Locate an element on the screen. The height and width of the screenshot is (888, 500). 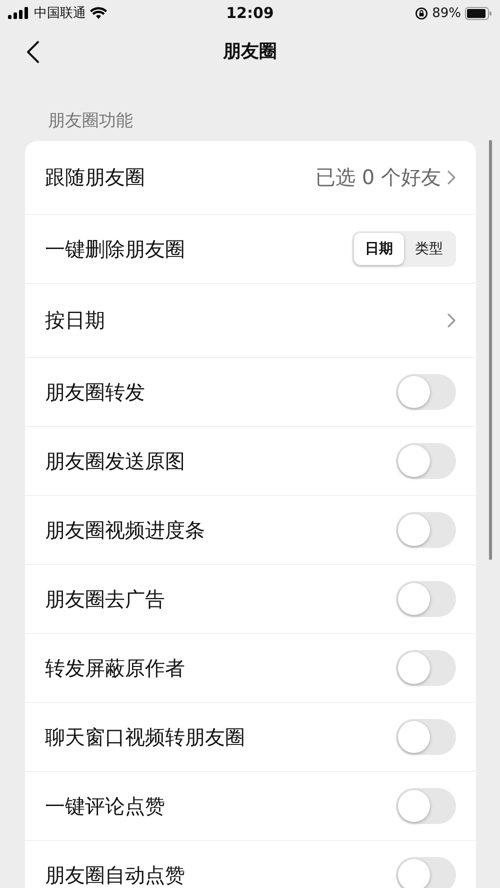
setting-label: 转发屏蔽原作者 is located at coordinates (115, 668).